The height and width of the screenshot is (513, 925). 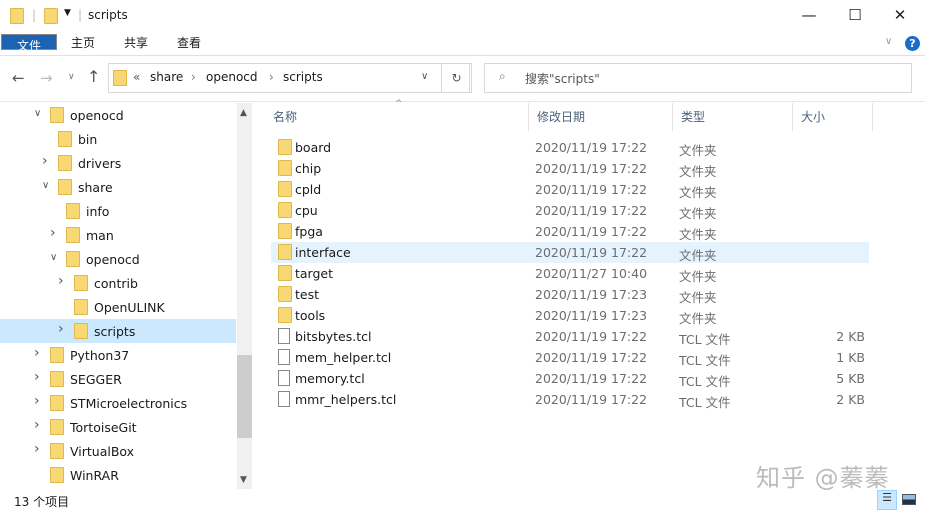 I want to click on tab-home: 主页, so click(x=83, y=43).